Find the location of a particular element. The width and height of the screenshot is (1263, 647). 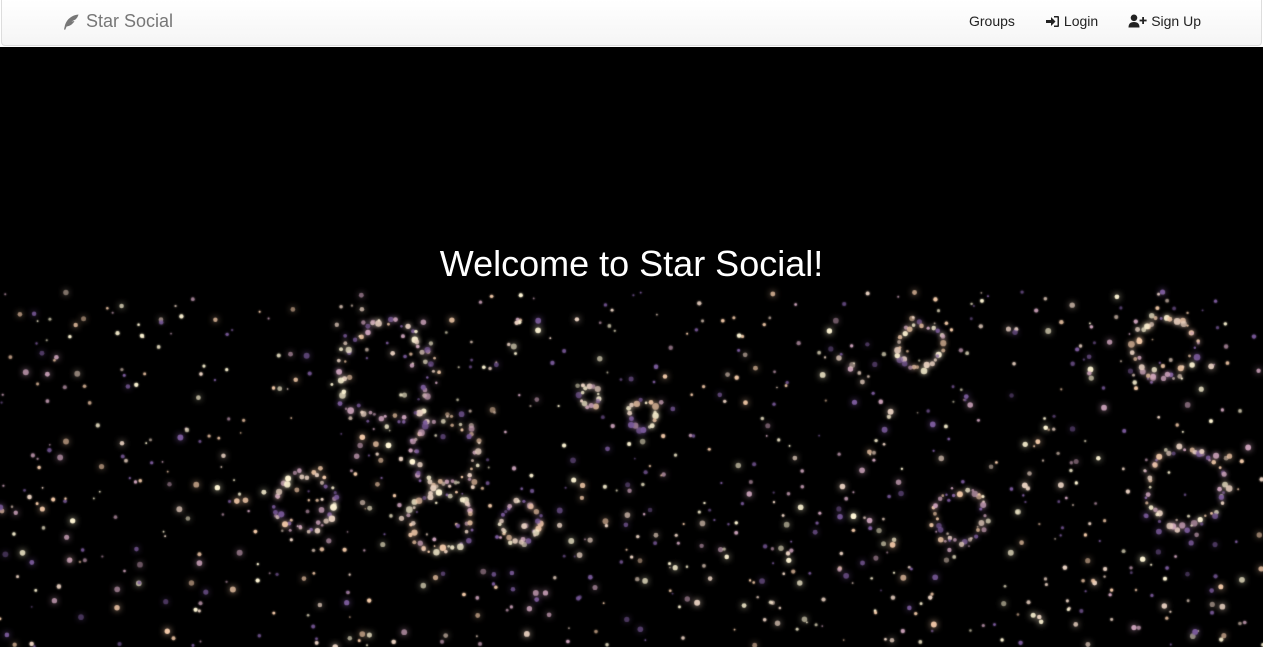

nav-signup-label: Sign Up is located at coordinates (1176, 21).